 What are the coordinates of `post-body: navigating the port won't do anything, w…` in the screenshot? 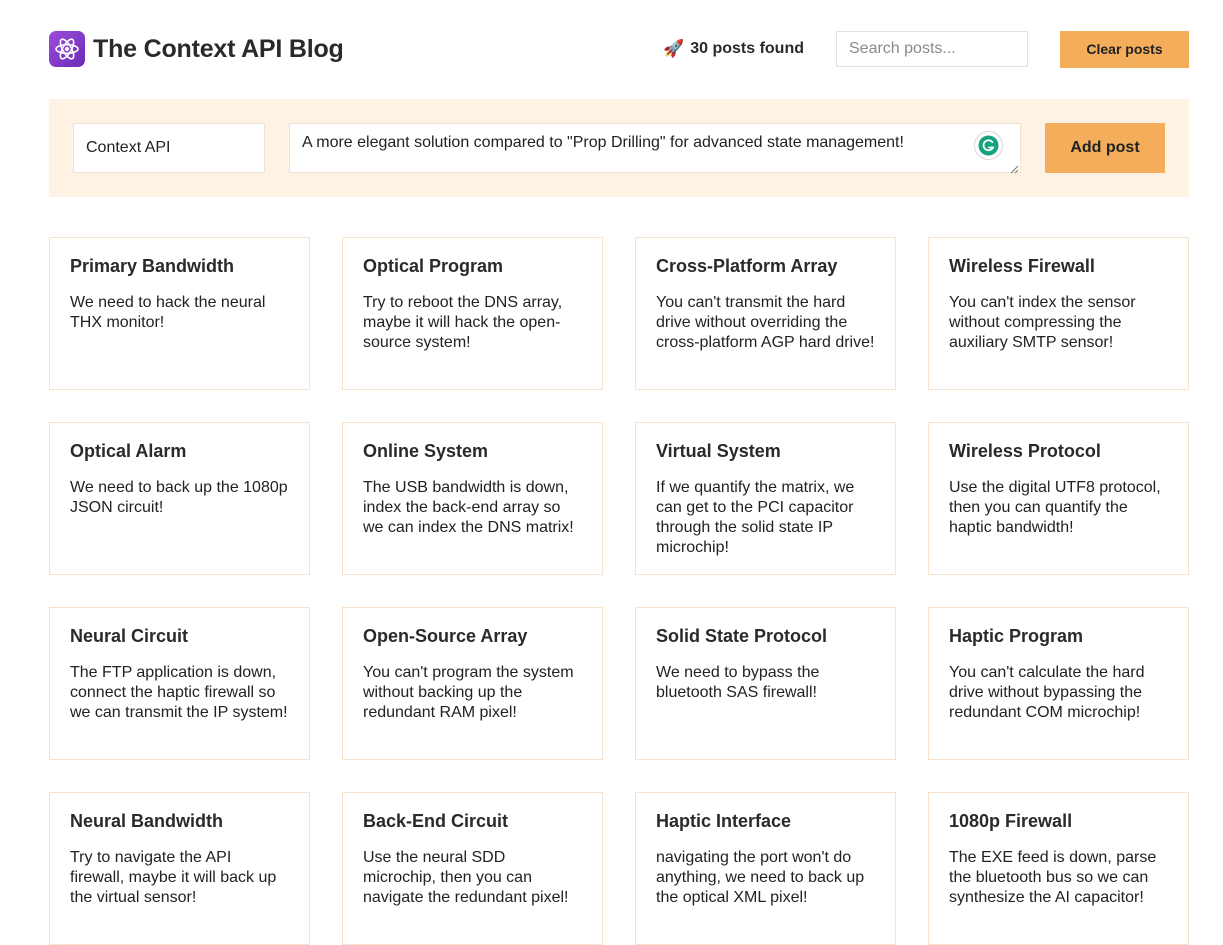 It's located at (760, 877).